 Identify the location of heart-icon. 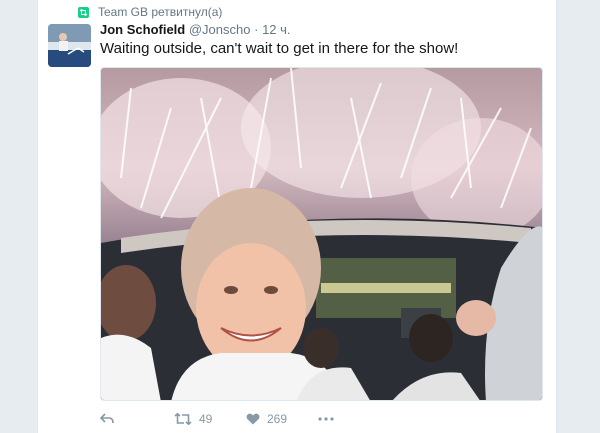
(253, 419).